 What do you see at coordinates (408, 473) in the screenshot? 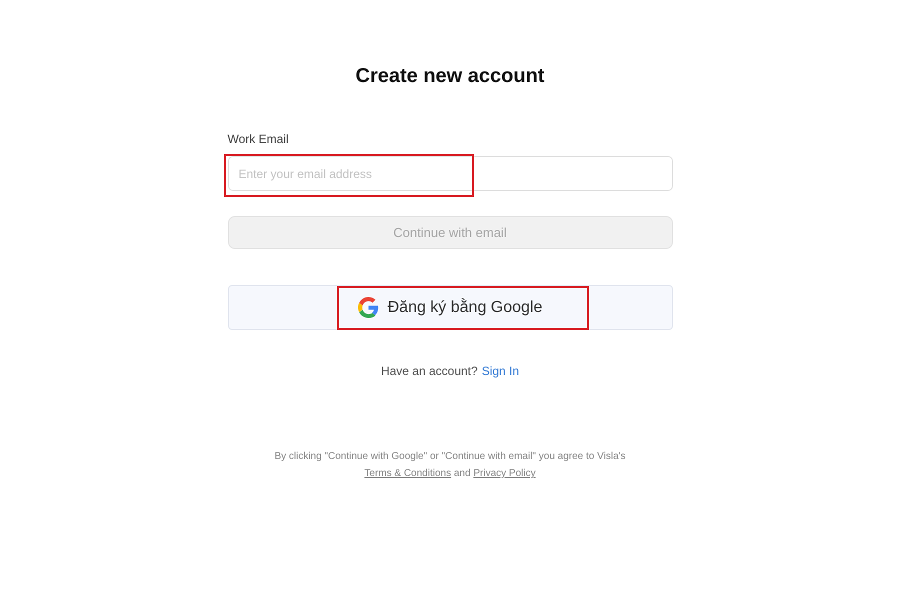
I see `terms-link: Terms & Conditions` at bounding box center [408, 473].